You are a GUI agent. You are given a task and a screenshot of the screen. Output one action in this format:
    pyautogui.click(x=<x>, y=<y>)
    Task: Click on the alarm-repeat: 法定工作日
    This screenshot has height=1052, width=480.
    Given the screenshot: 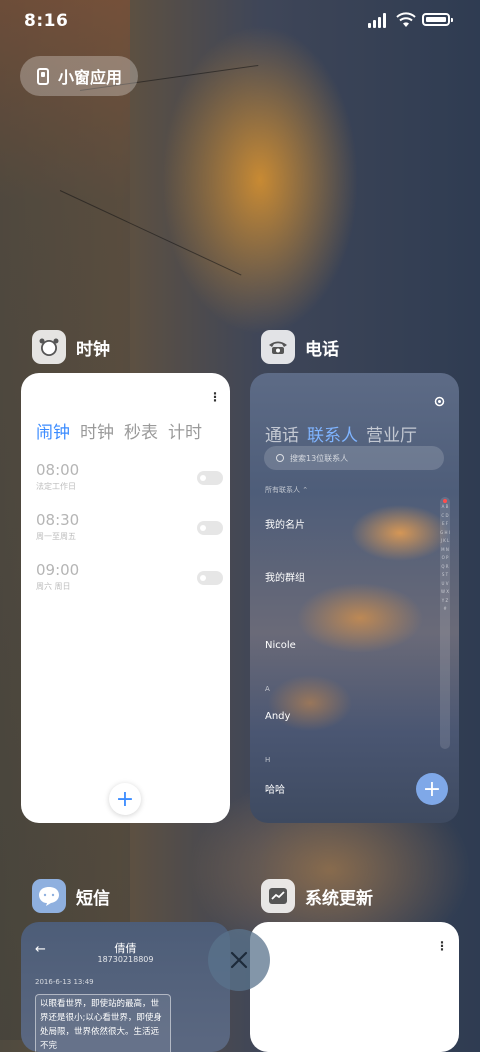 What is the action you would take?
    pyautogui.click(x=56, y=486)
    